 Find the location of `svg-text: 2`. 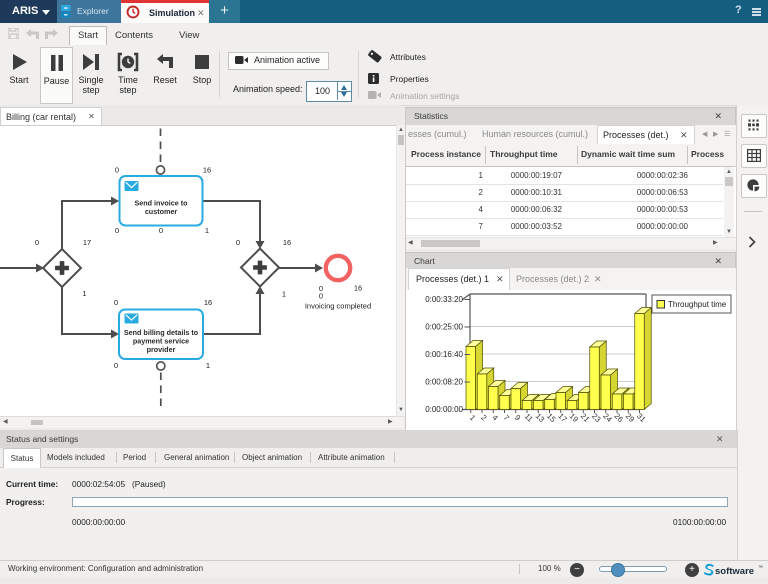

svg-text: 2 is located at coordinates (483, 417).